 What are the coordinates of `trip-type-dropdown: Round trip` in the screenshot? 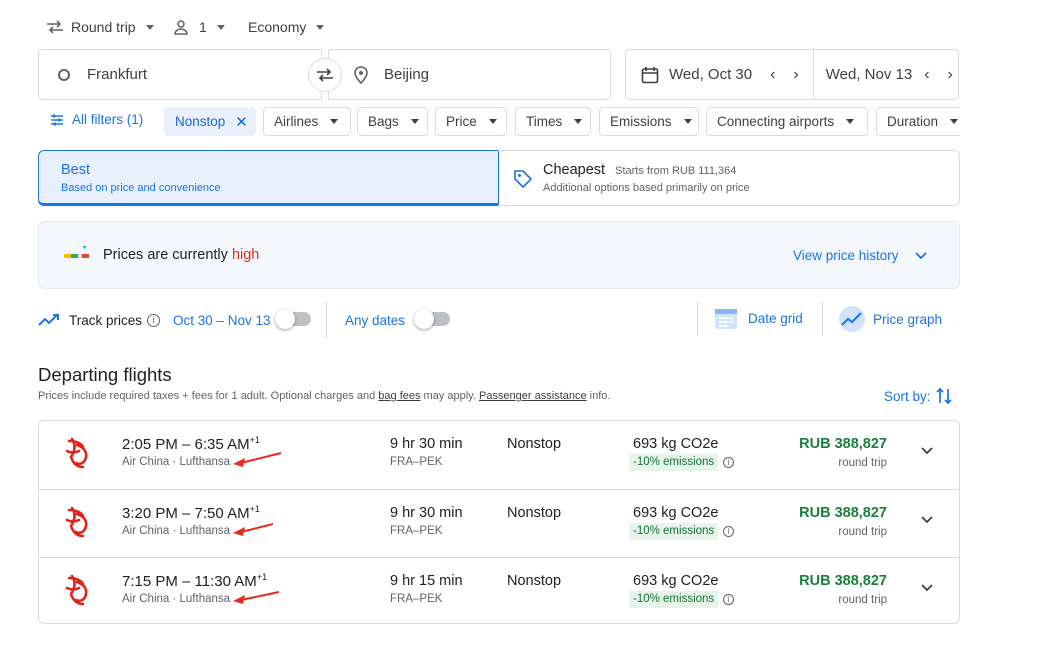 It's located at (100, 27).